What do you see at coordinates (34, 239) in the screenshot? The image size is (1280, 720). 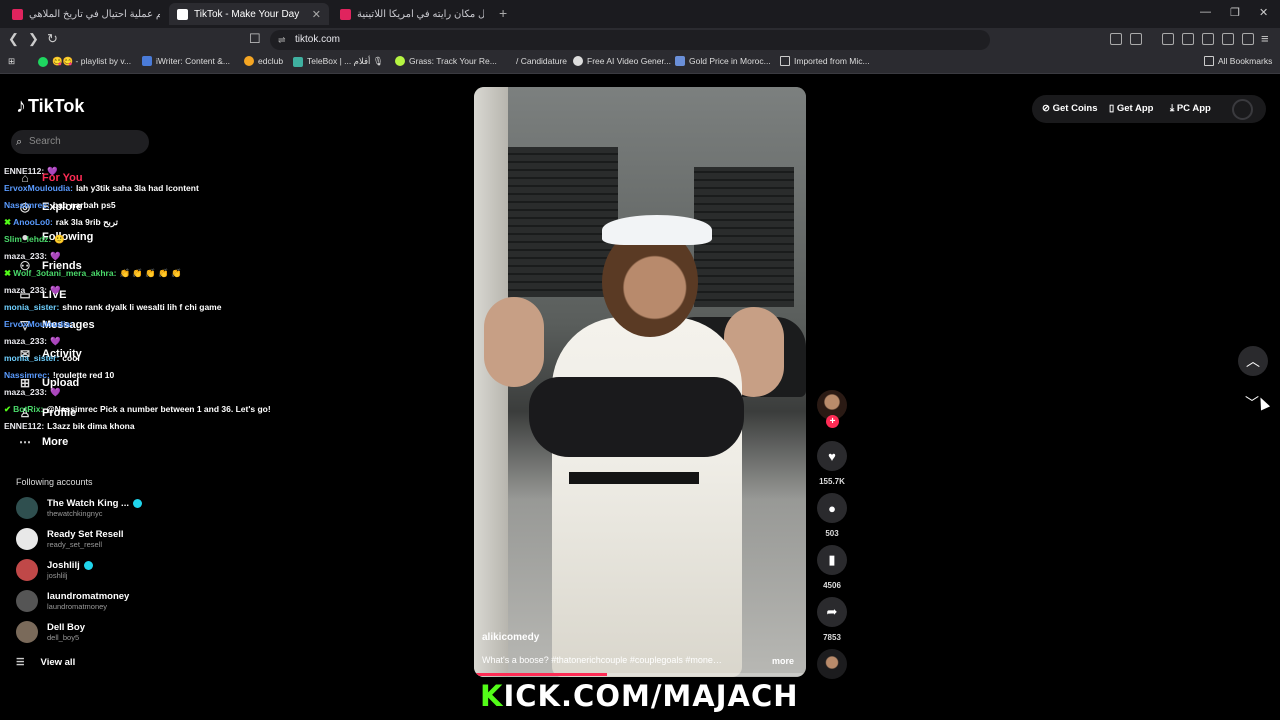 I see `chat-message: Slim_lehdz: 🙂` at bounding box center [34, 239].